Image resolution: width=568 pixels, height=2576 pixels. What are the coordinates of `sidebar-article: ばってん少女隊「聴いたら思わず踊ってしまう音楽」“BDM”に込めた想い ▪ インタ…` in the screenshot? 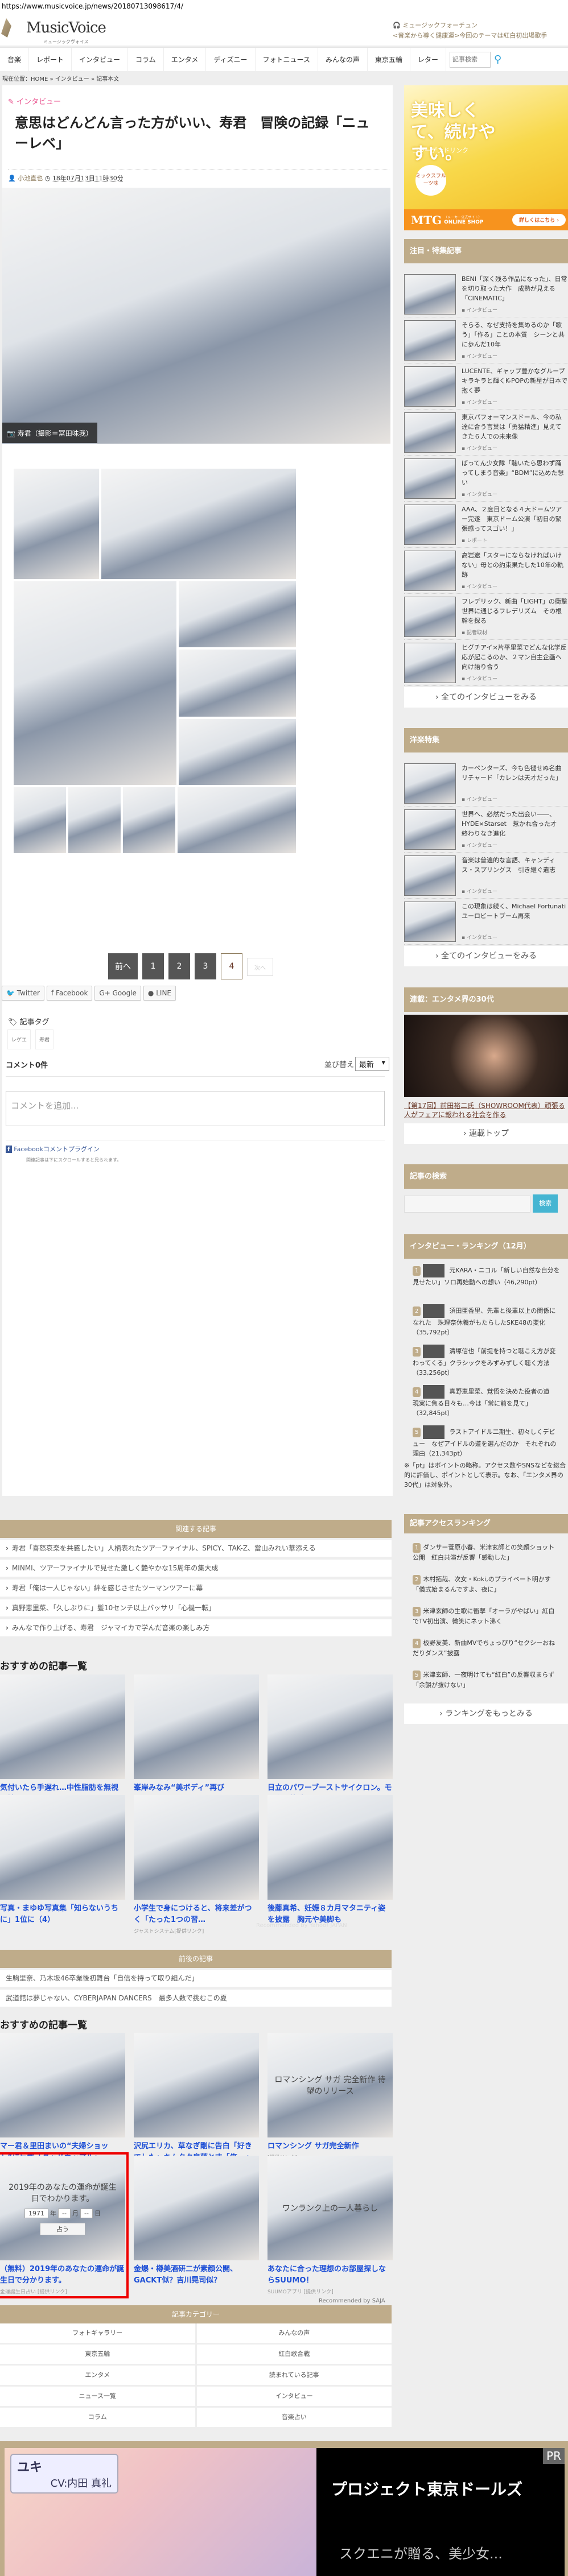 It's located at (486, 479).